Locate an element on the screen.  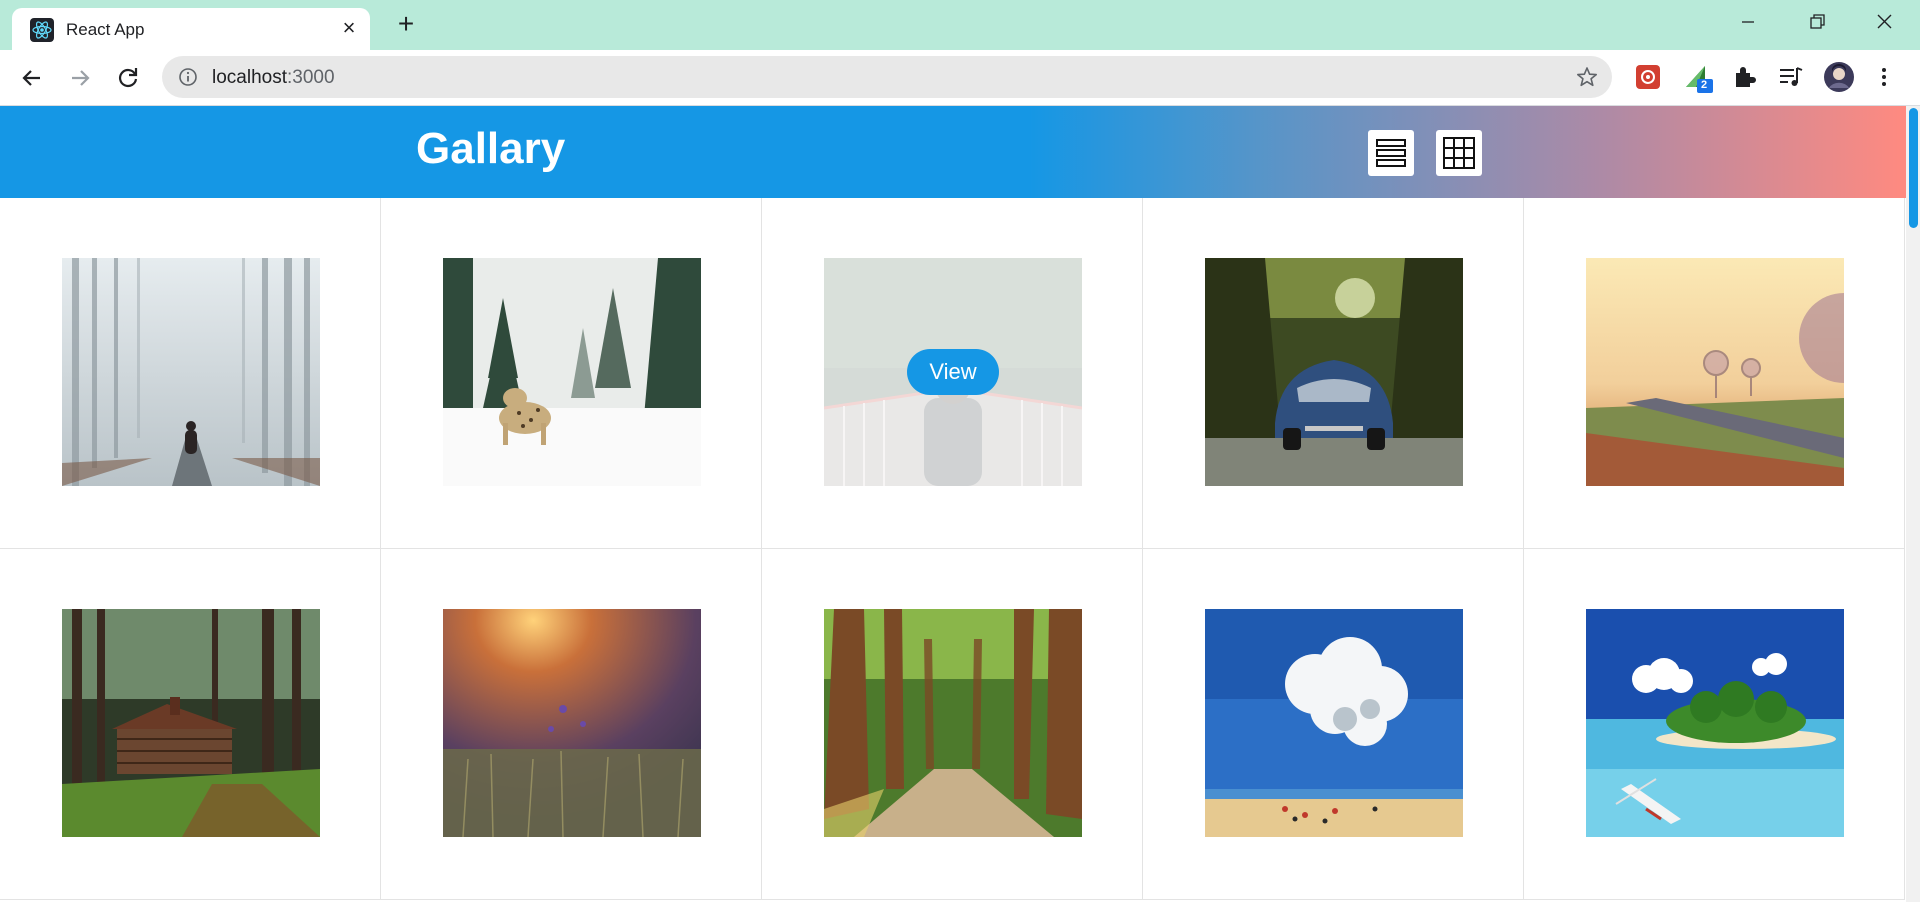
extension-red-icon is located at coordinates (1648, 77).